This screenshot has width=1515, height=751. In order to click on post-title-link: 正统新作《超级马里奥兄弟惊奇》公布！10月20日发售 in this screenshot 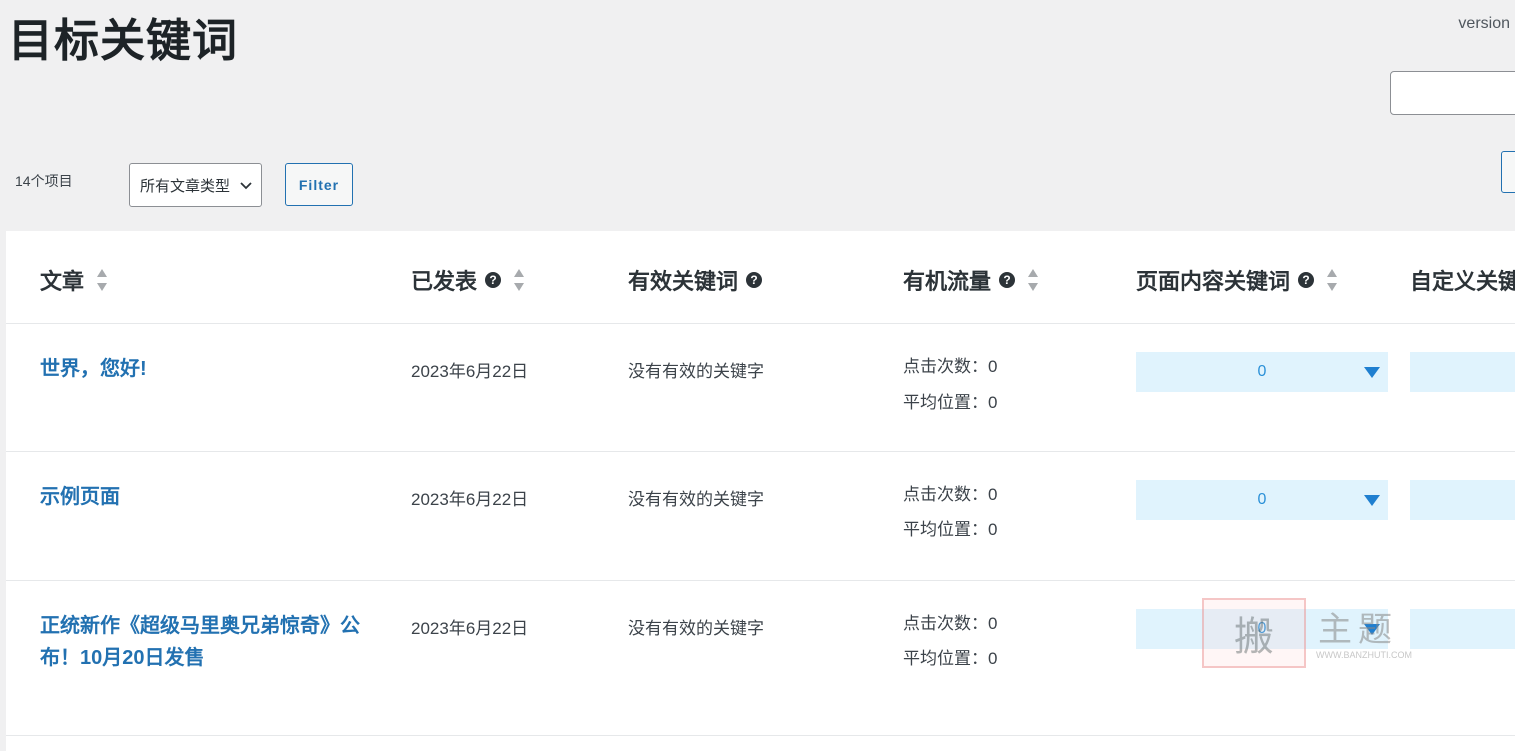, I will do `click(210, 642)`.